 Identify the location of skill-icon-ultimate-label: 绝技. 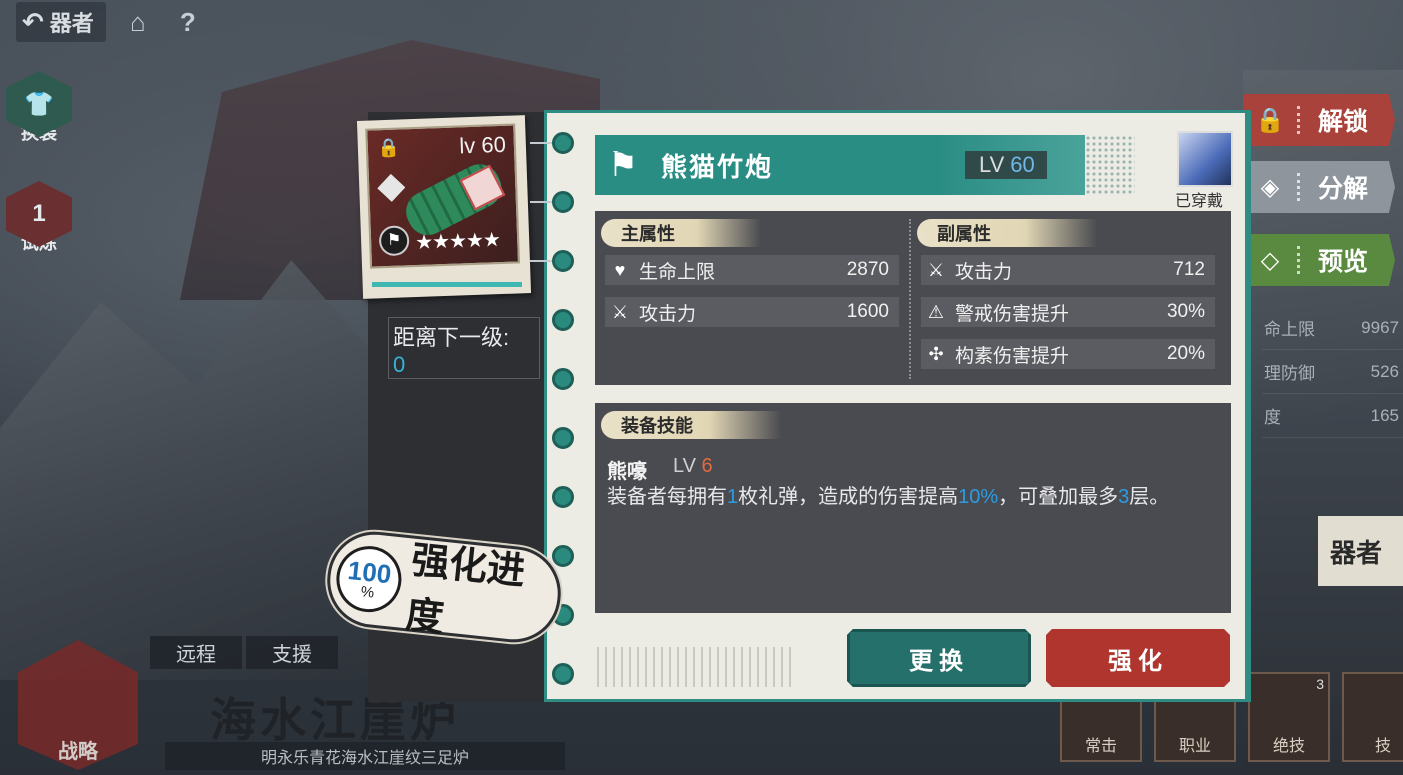
(1288, 746).